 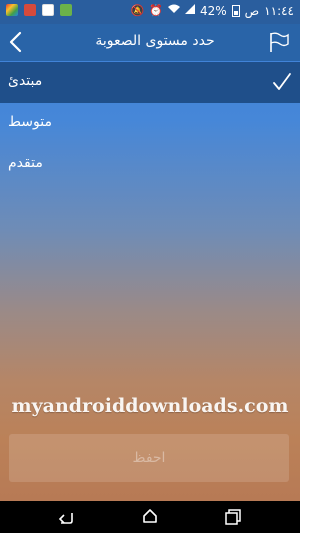 I want to click on system-icons: 🔕 ⏰ 42% ص ١١:٤٤, so click(x=212, y=11).